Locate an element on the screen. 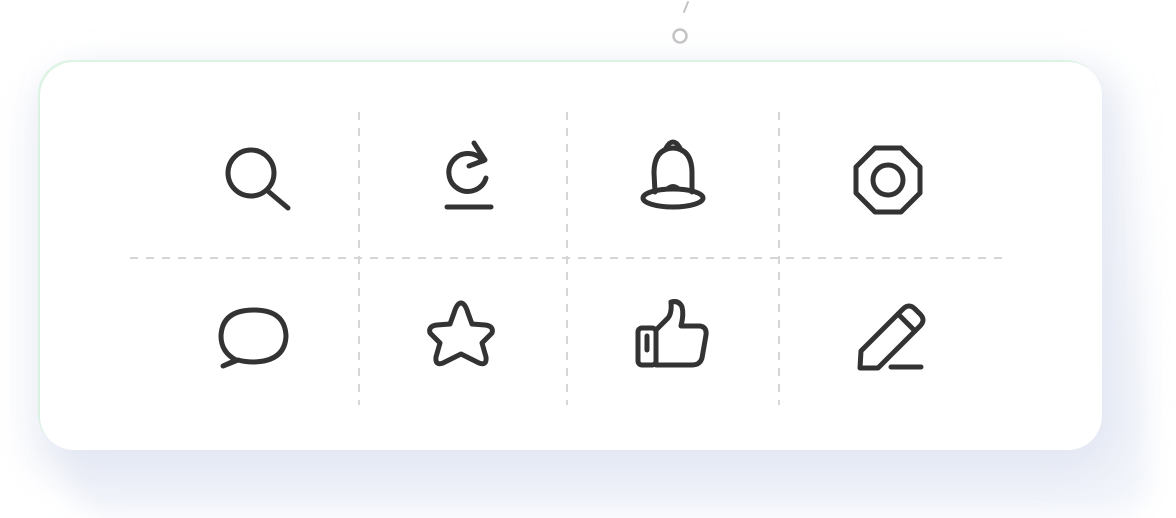 The width and height of the screenshot is (1176, 518). bell-icon is located at coordinates (673, 176).